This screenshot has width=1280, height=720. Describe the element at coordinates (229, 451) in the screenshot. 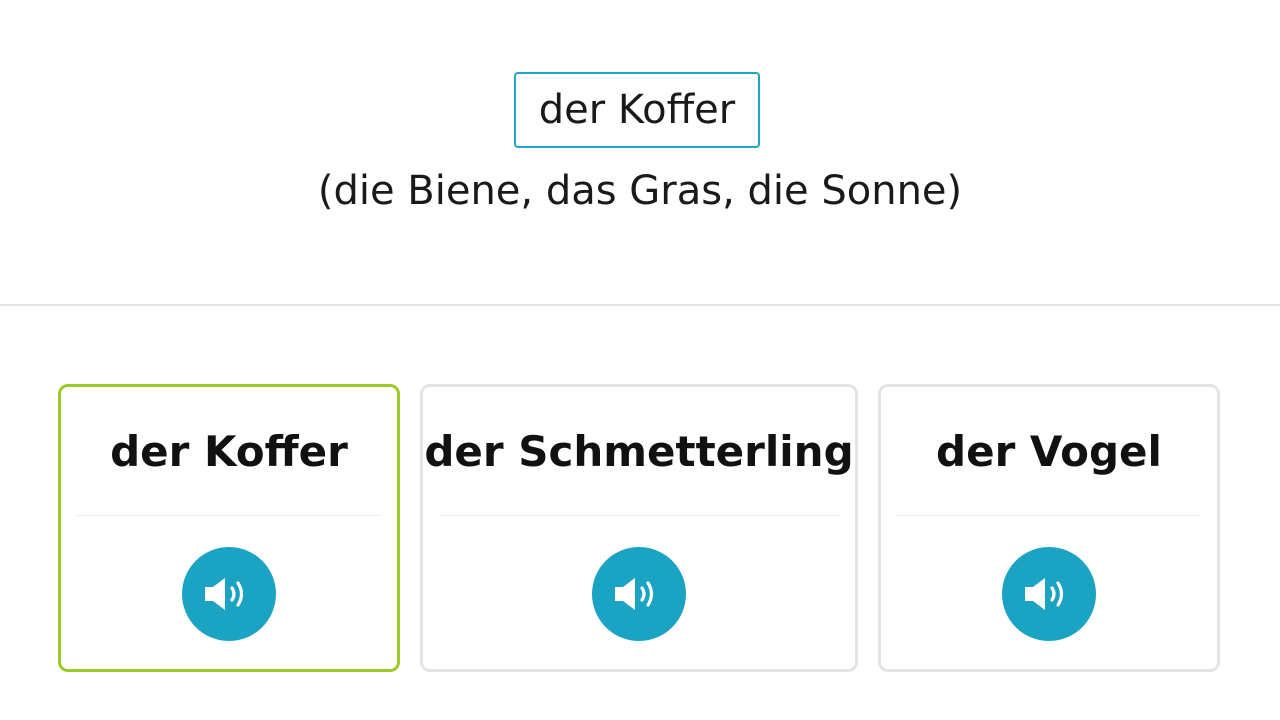

I see `choice-word: der Koffer` at that location.